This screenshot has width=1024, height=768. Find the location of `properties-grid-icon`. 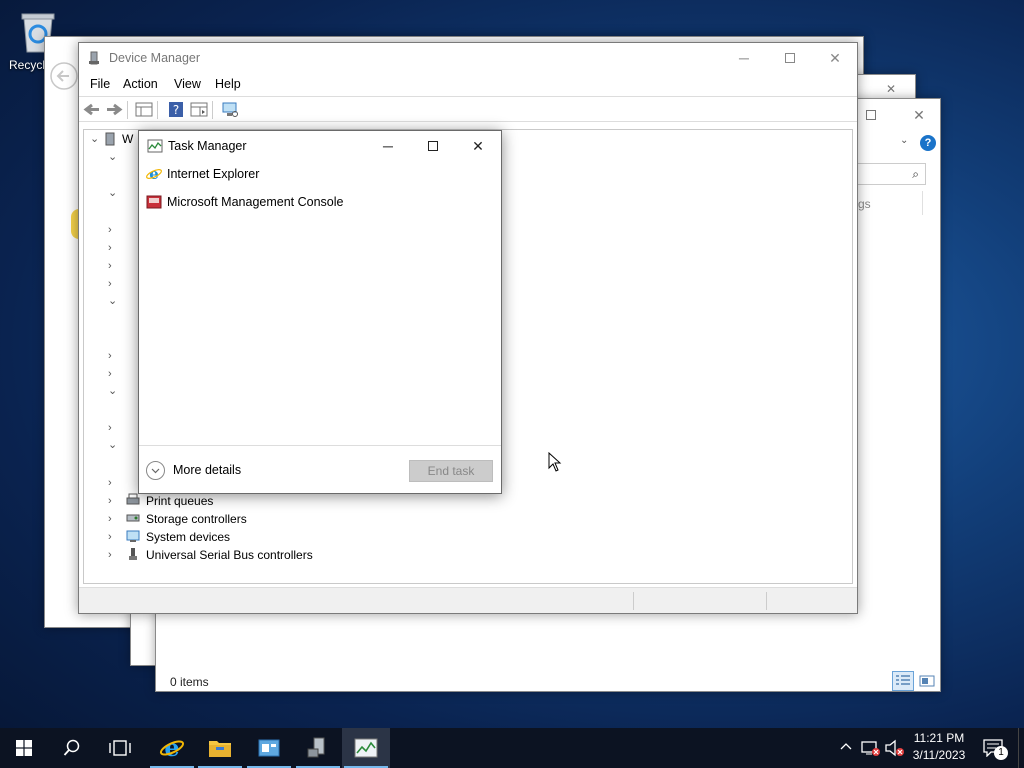

properties-grid-icon is located at coordinates (144, 109).